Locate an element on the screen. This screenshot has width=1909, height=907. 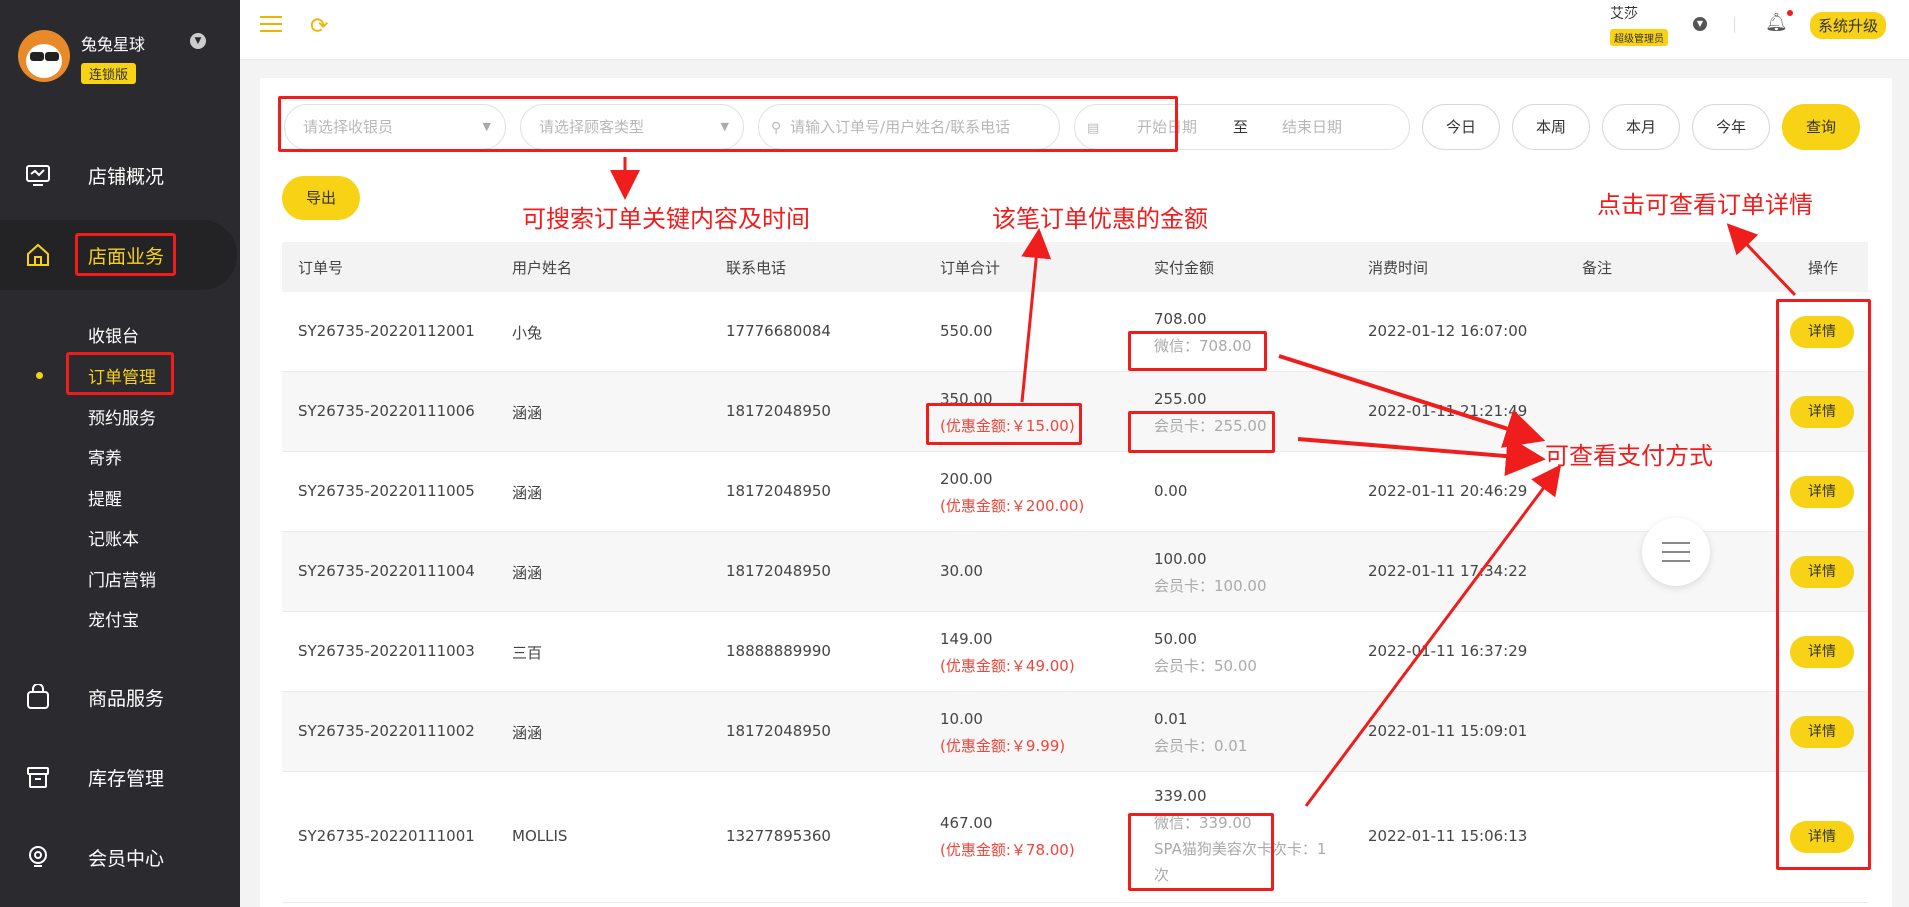
annotation-box-detail-column is located at coordinates (1823, 584).